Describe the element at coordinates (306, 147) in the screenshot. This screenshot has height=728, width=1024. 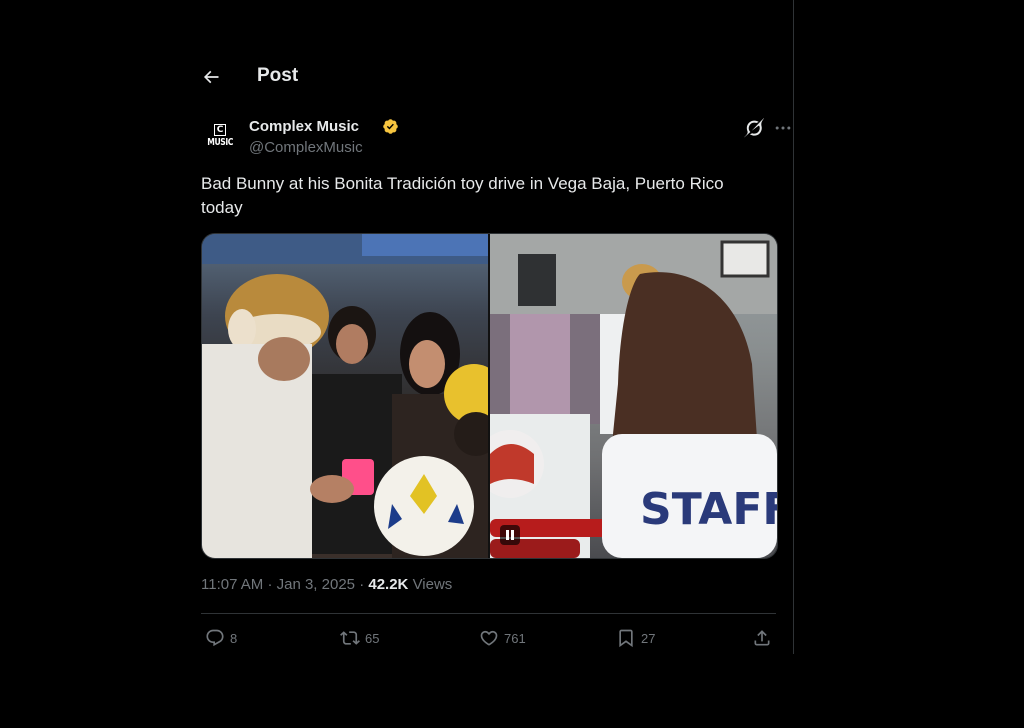
I see `author-handle: @ComplexMusic` at that location.